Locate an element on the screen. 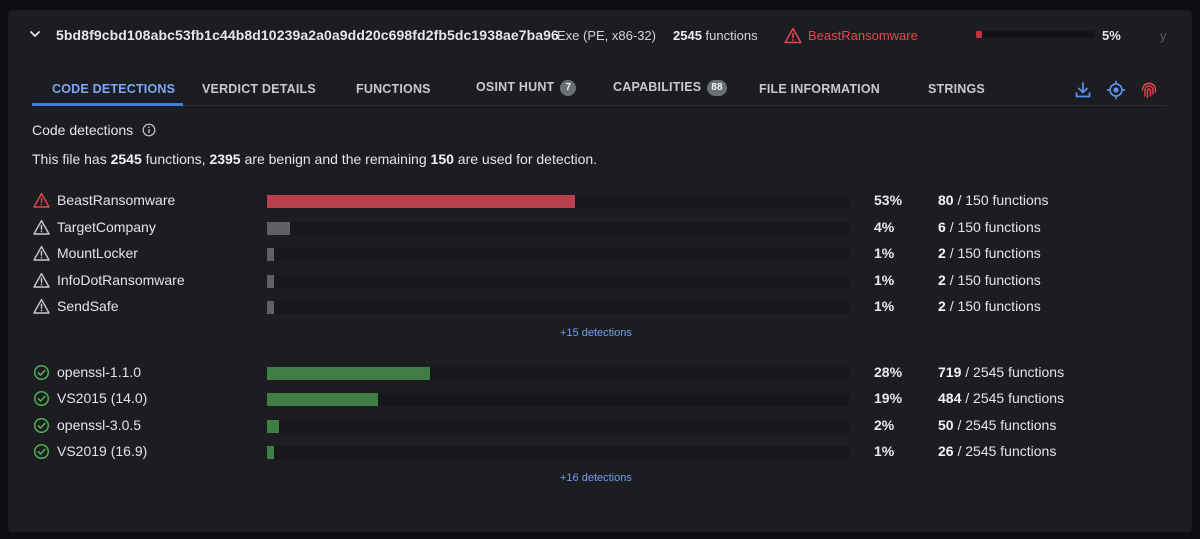 This screenshot has height=539, width=1200. tab-badge: 88 is located at coordinates (717, 88).